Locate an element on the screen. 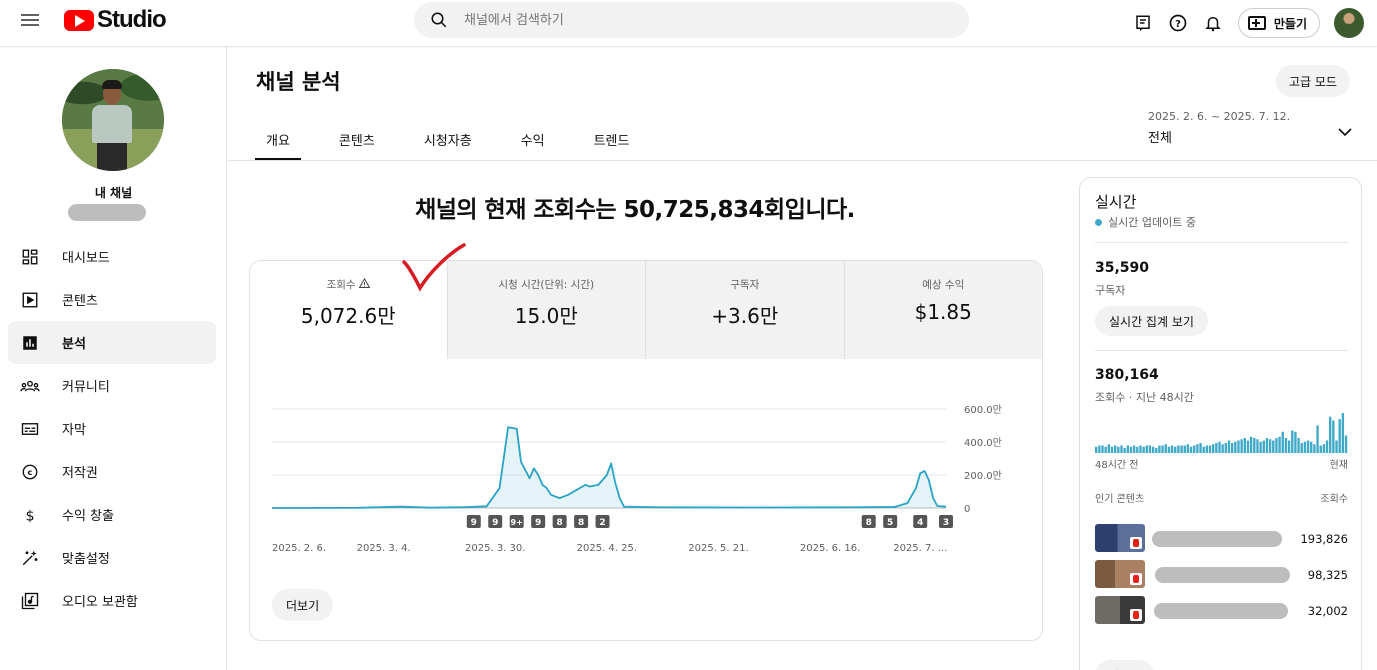  tab-overview: 개요 is located at coordinates (278, 138).